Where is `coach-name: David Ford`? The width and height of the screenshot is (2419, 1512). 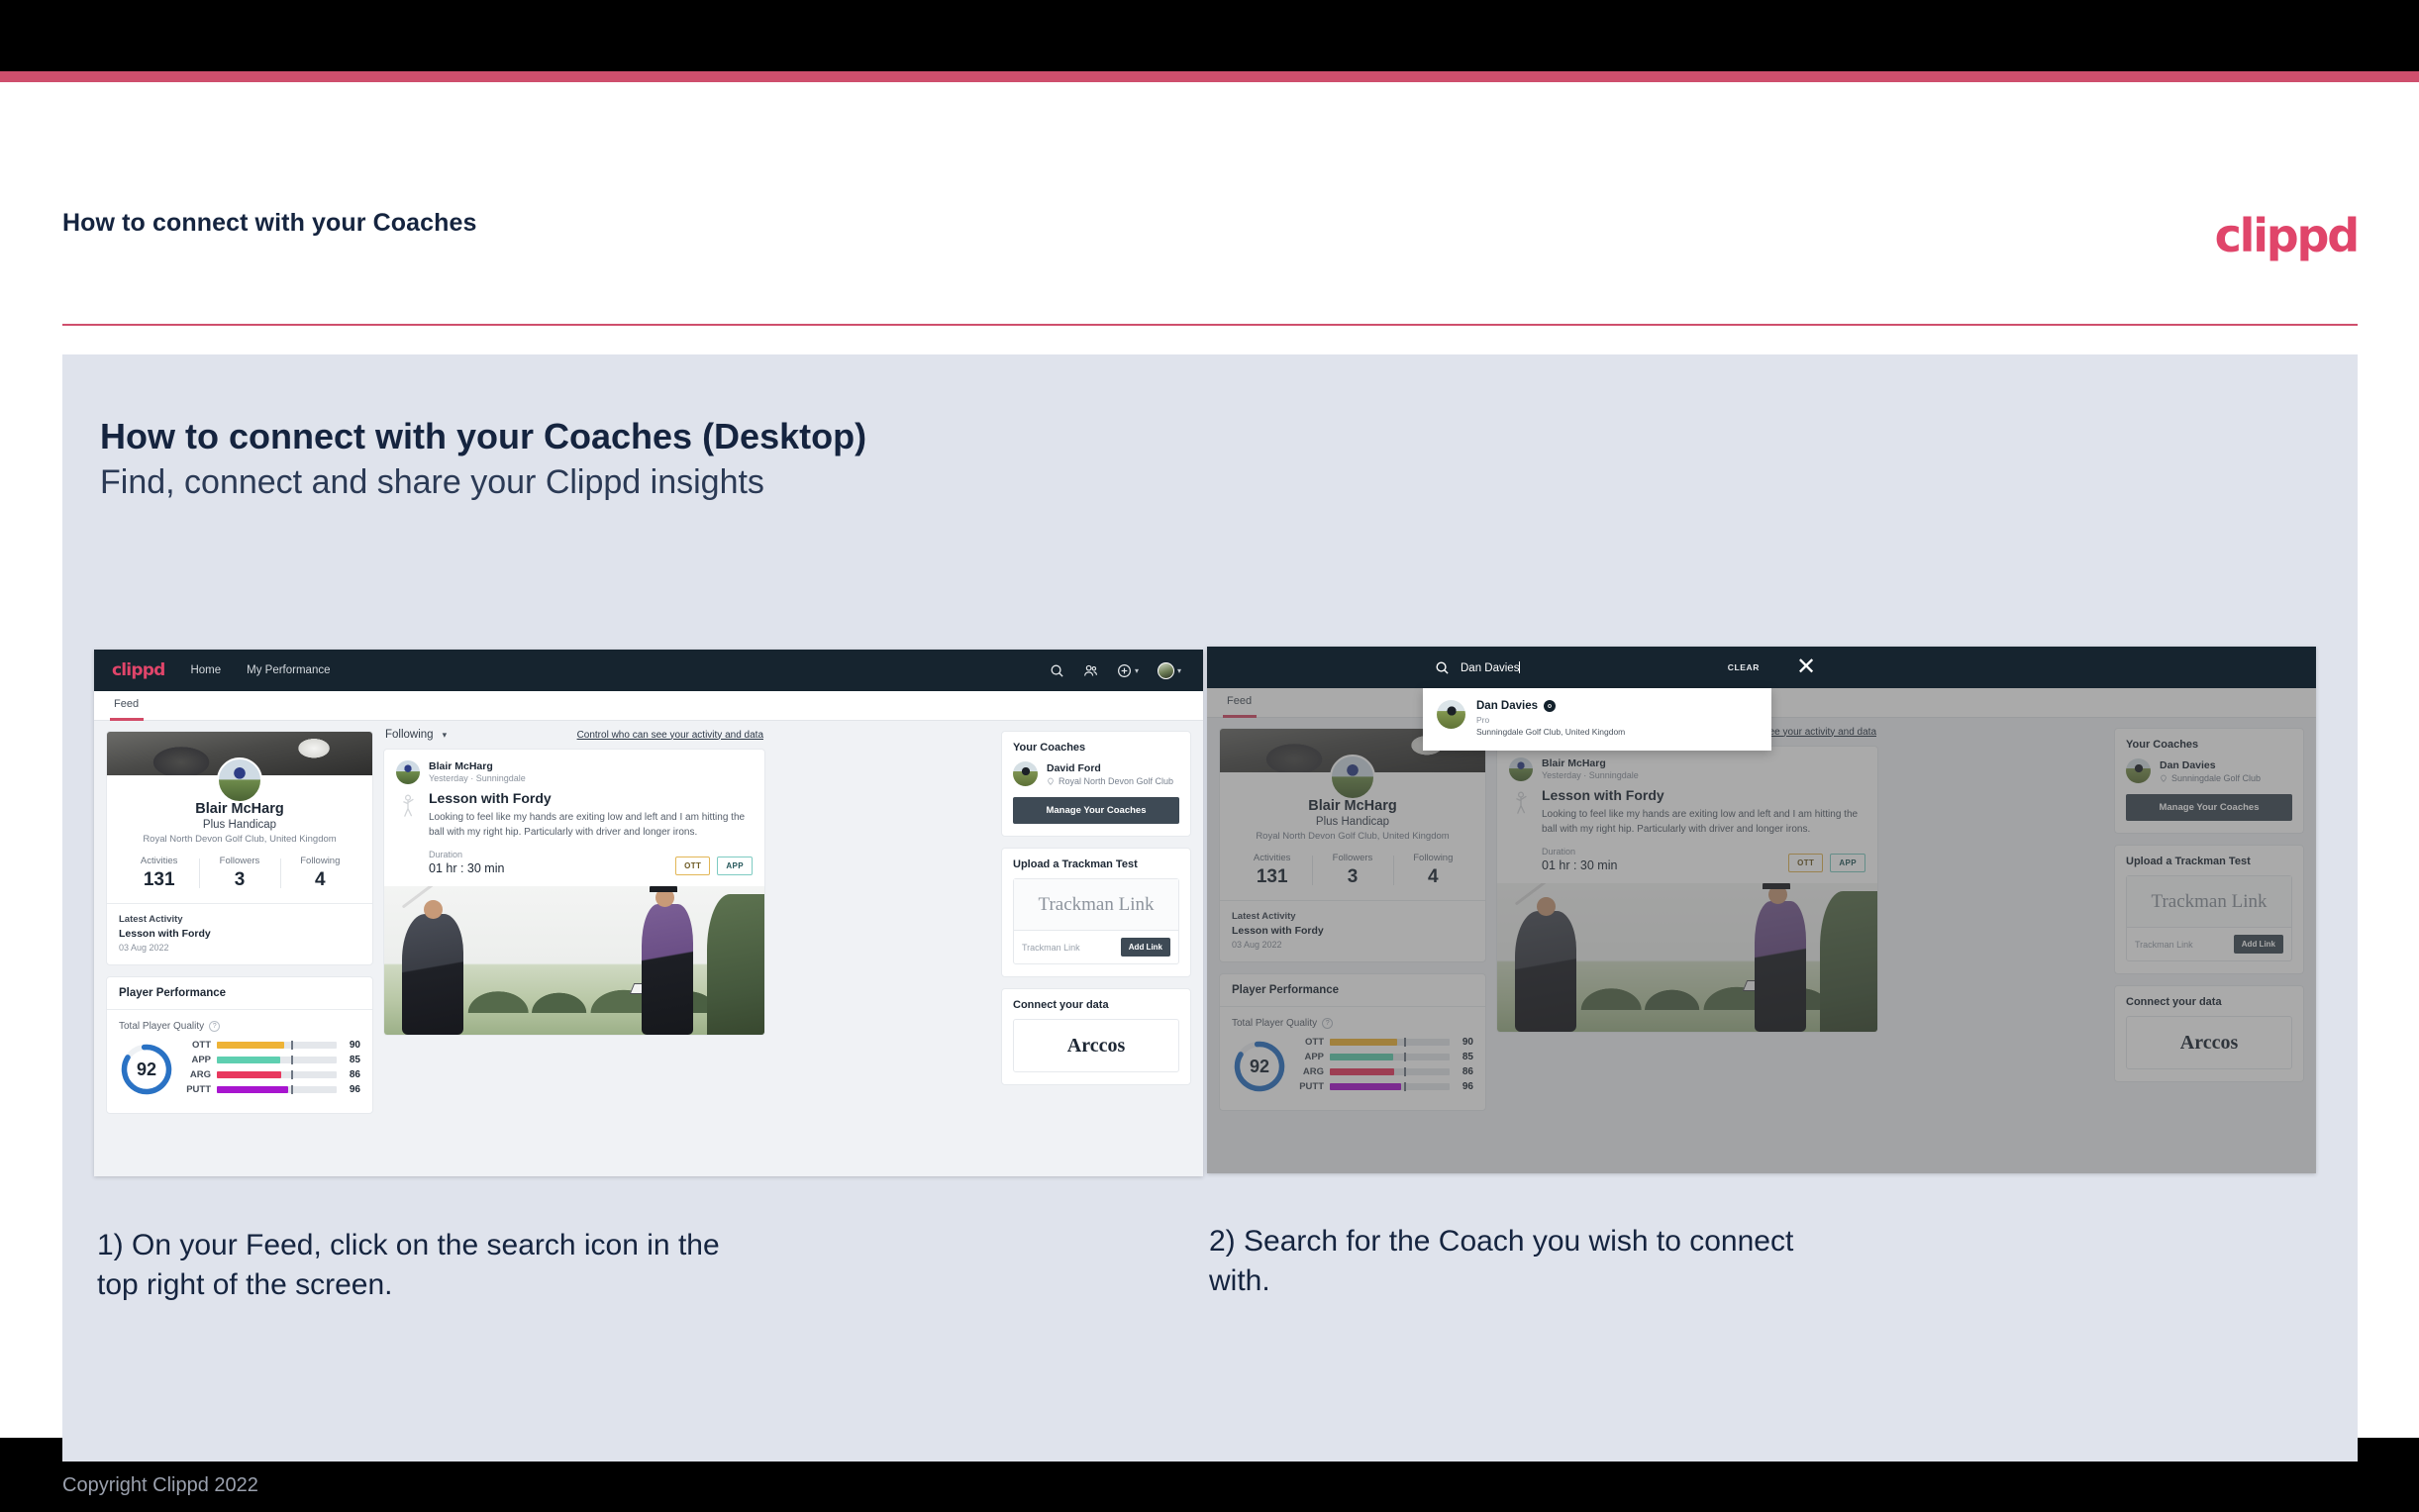
coach-name: David Ford is located at coordinates (1074, 767).